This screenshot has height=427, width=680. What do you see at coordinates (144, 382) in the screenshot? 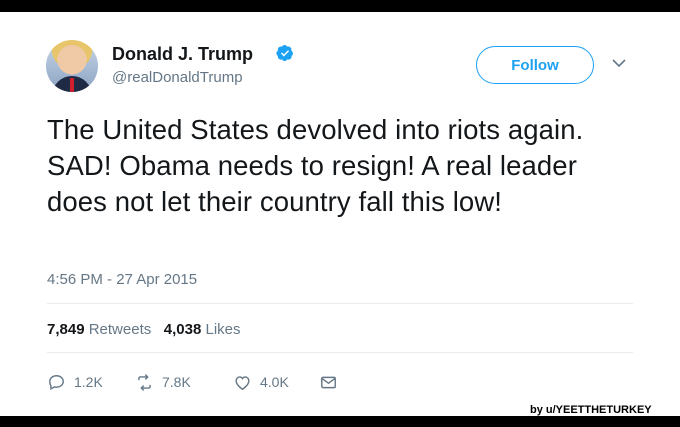
I see `retweet-icon` at bounding box center [144, 382].